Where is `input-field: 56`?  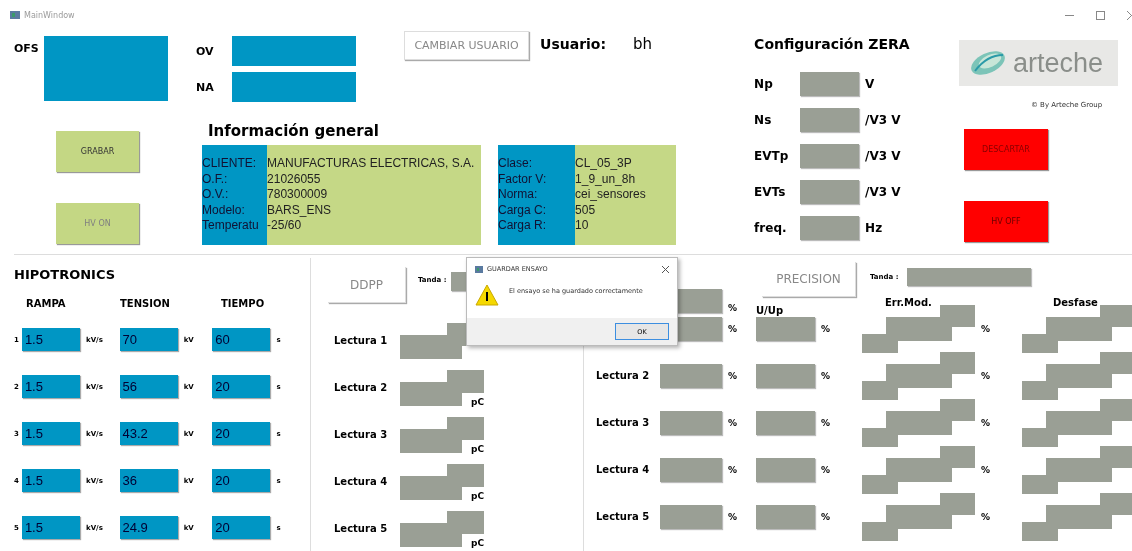 input-field: 56 is located at coordinates (148, 386).